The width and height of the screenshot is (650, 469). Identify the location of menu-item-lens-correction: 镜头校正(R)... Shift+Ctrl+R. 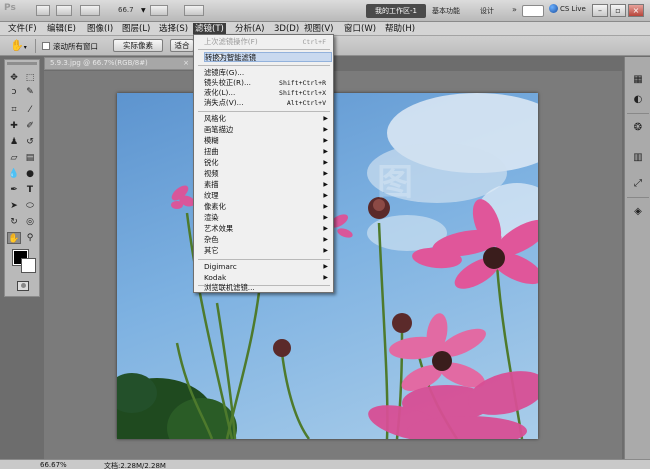
(268, 83).